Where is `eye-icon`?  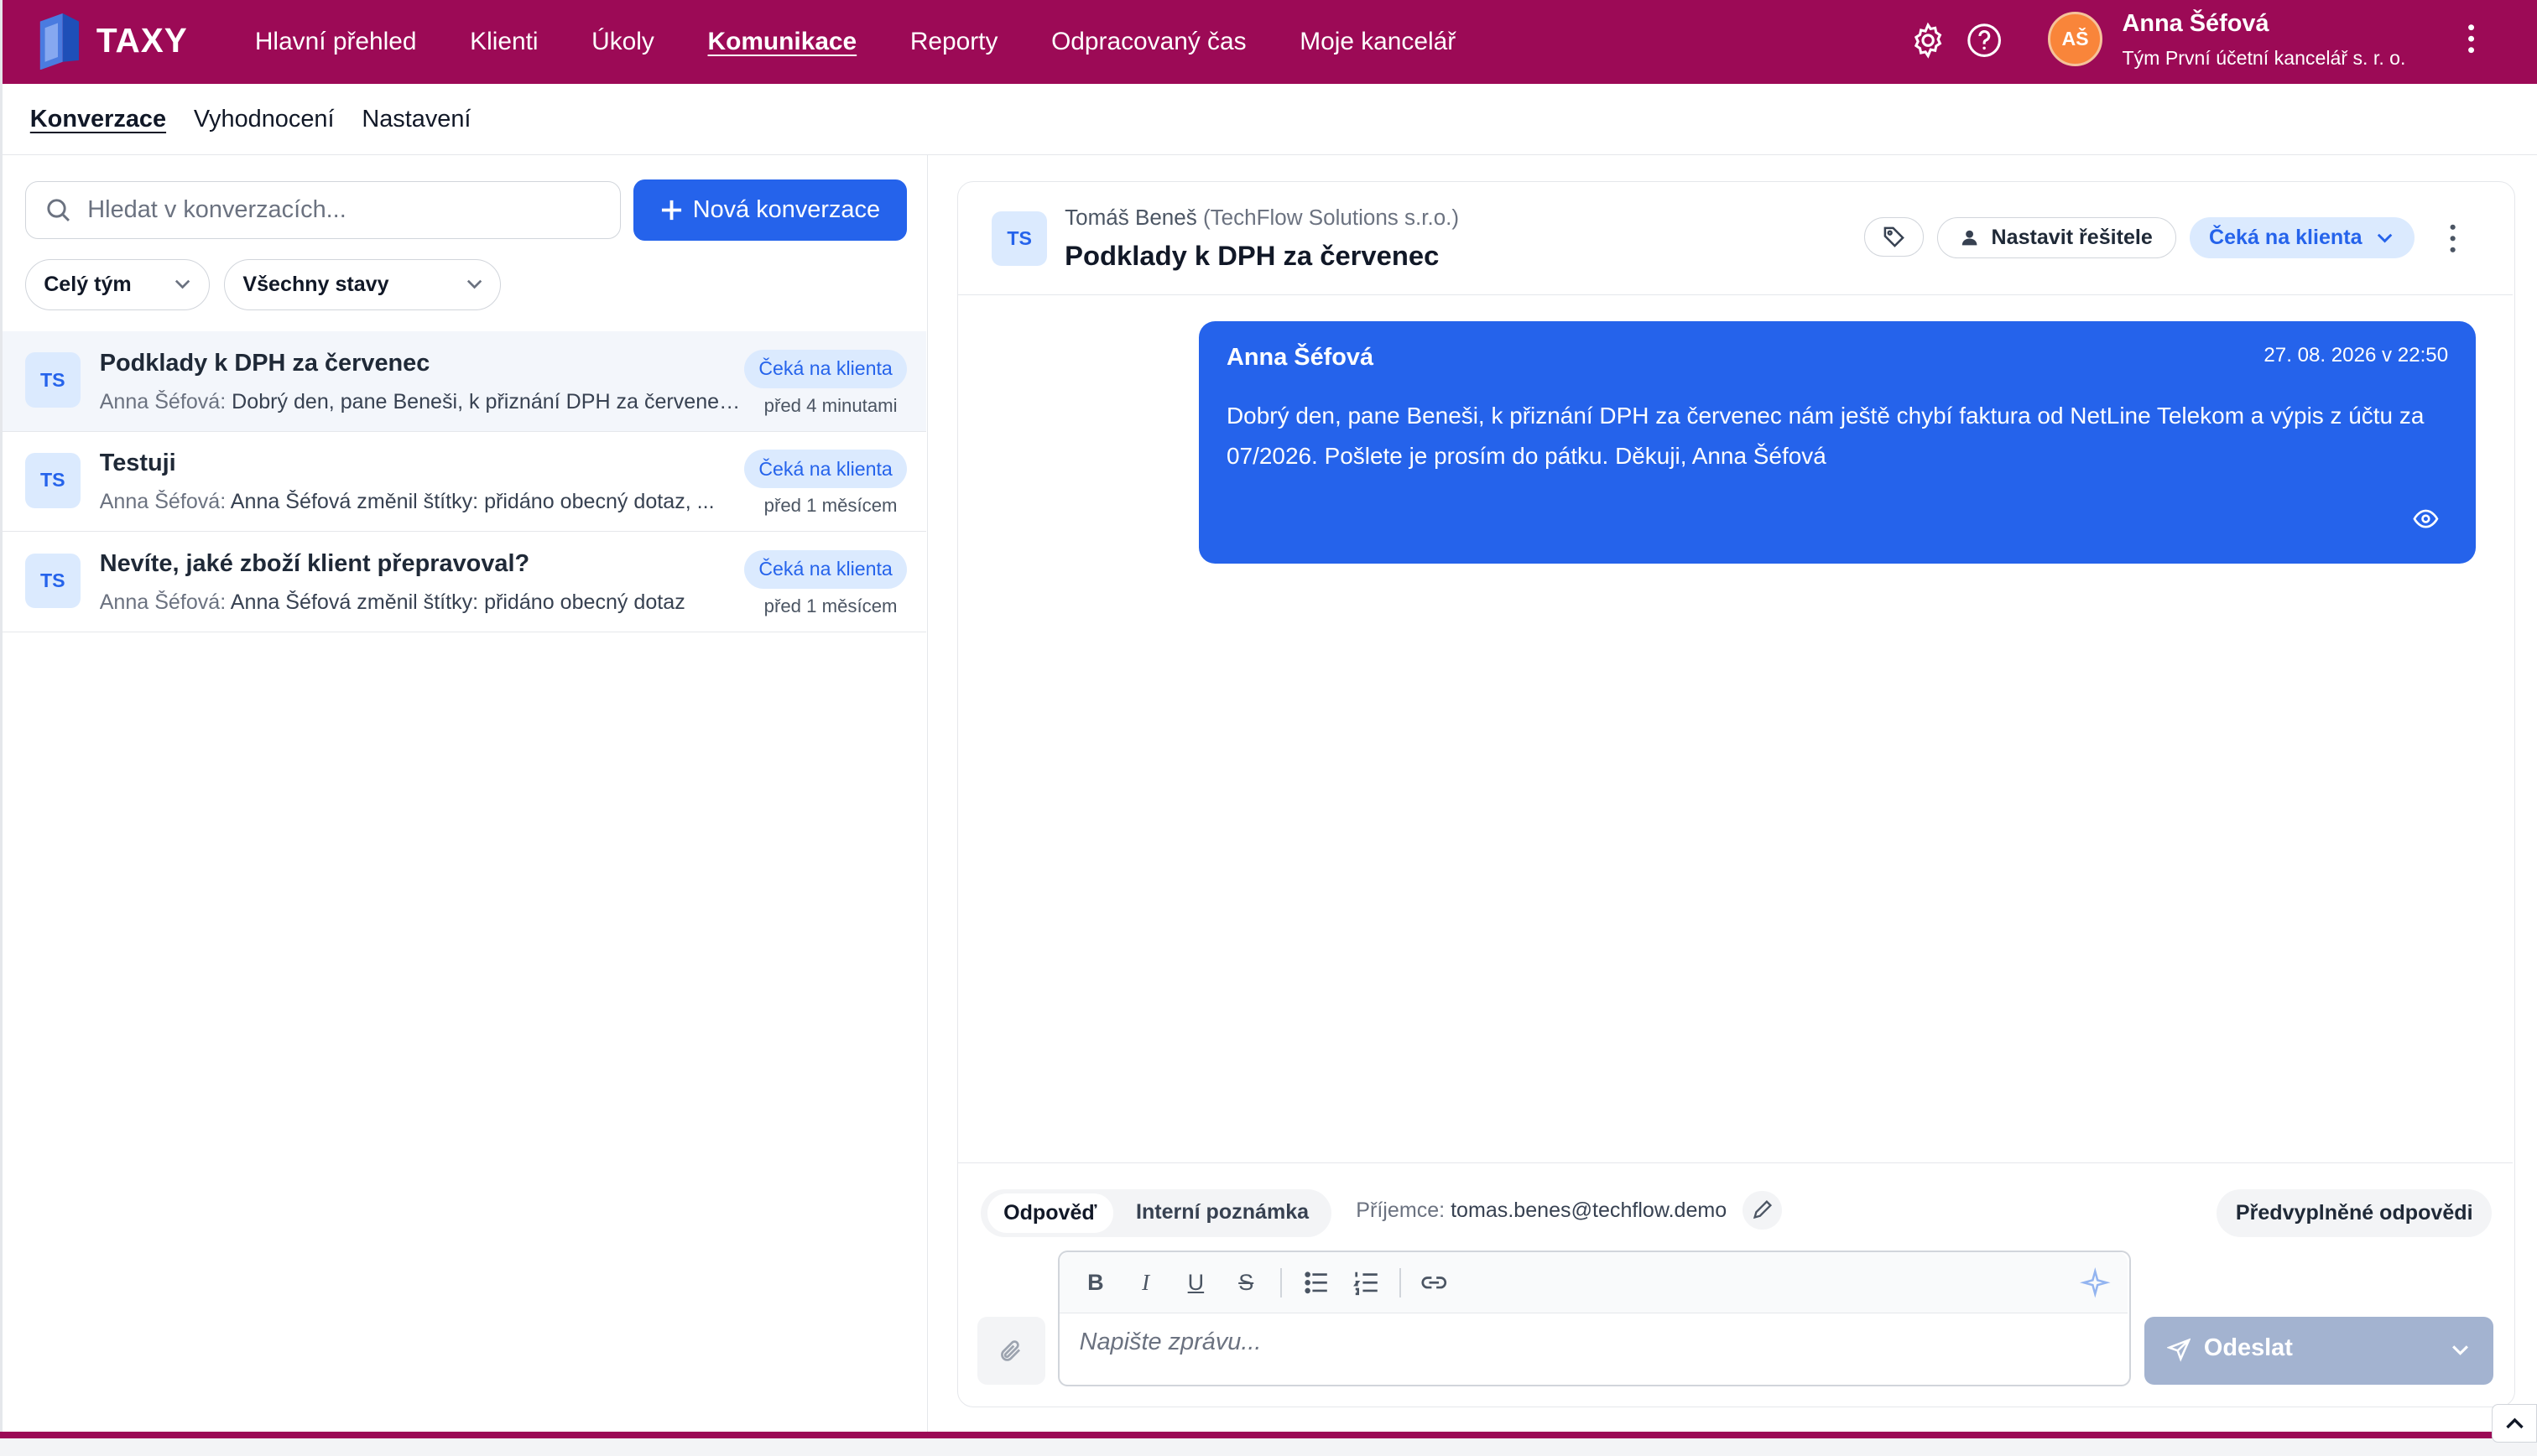
eye-icon is located at coordinates (2426, 518).